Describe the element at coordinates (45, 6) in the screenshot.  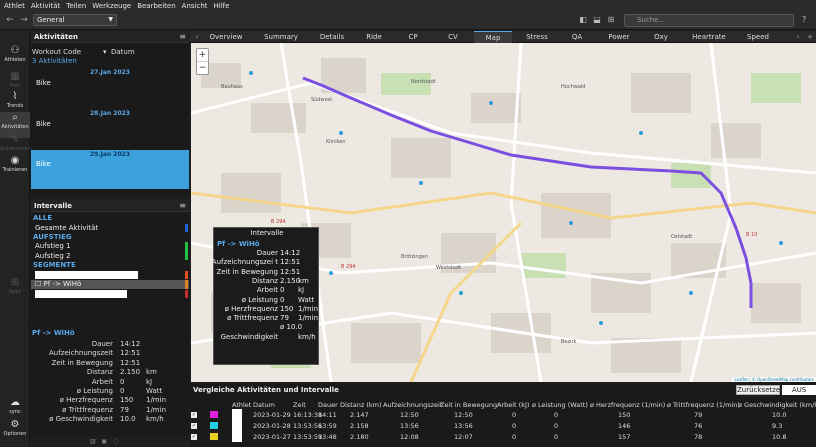
I see `menu-aktivitaet: Aktivität` at that location.